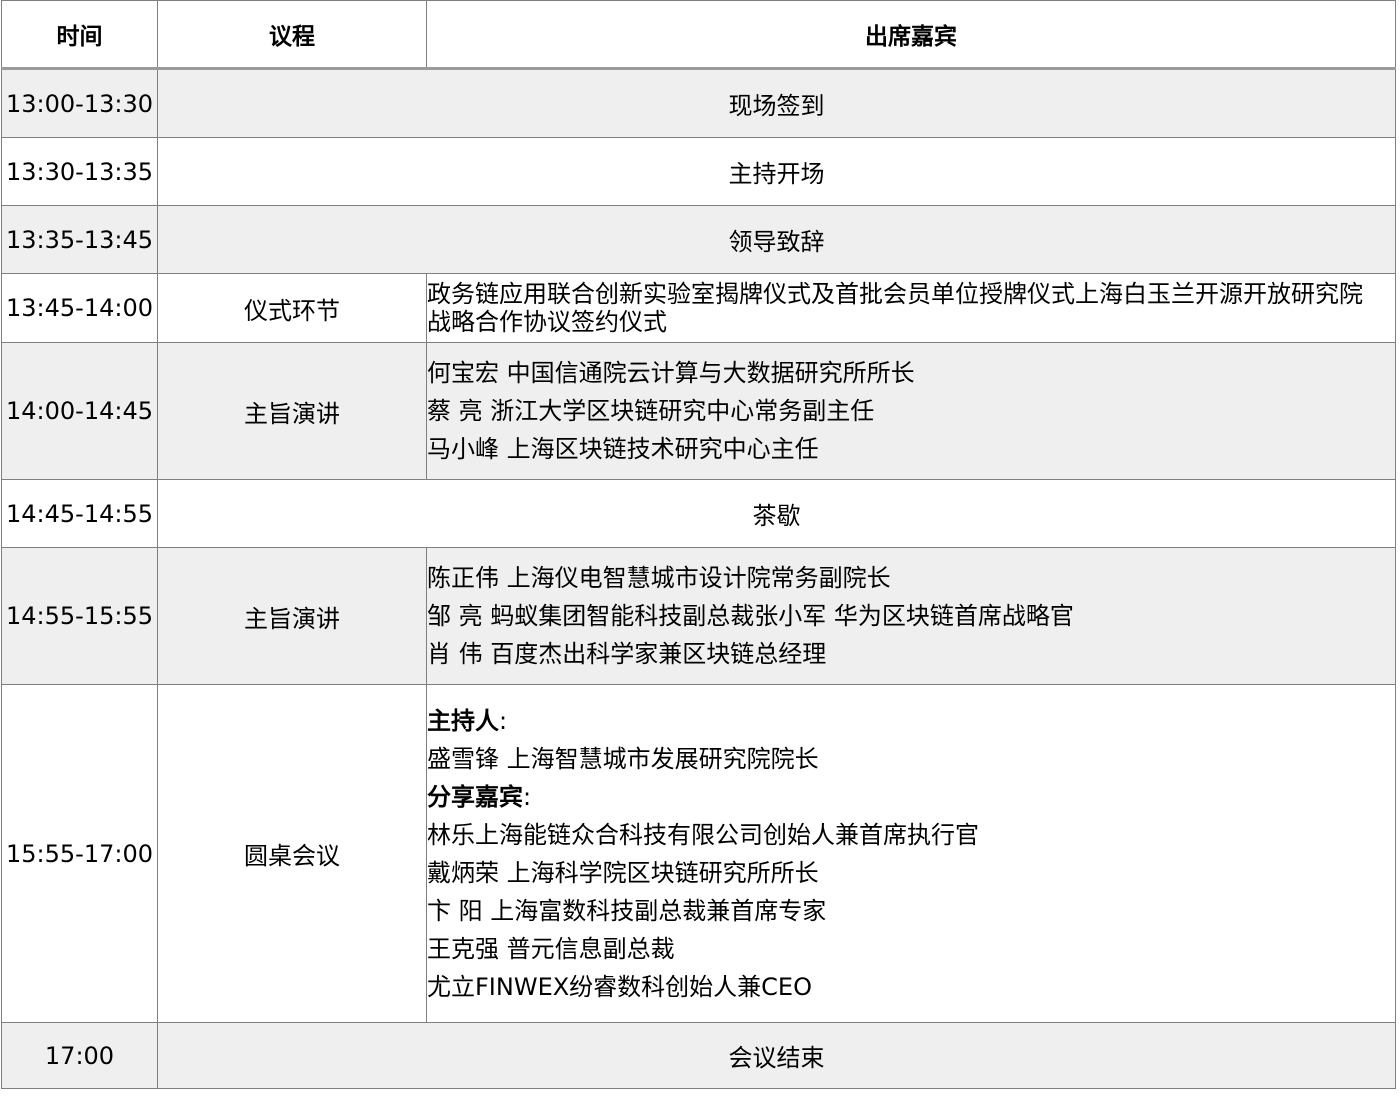 The image size is (1400, 1103). Describe the element at coordinates (671, 373) in the screenshot. I see `guest-line: 何宝宏 中国信通院云计算与大数据研究所所长` at that location.